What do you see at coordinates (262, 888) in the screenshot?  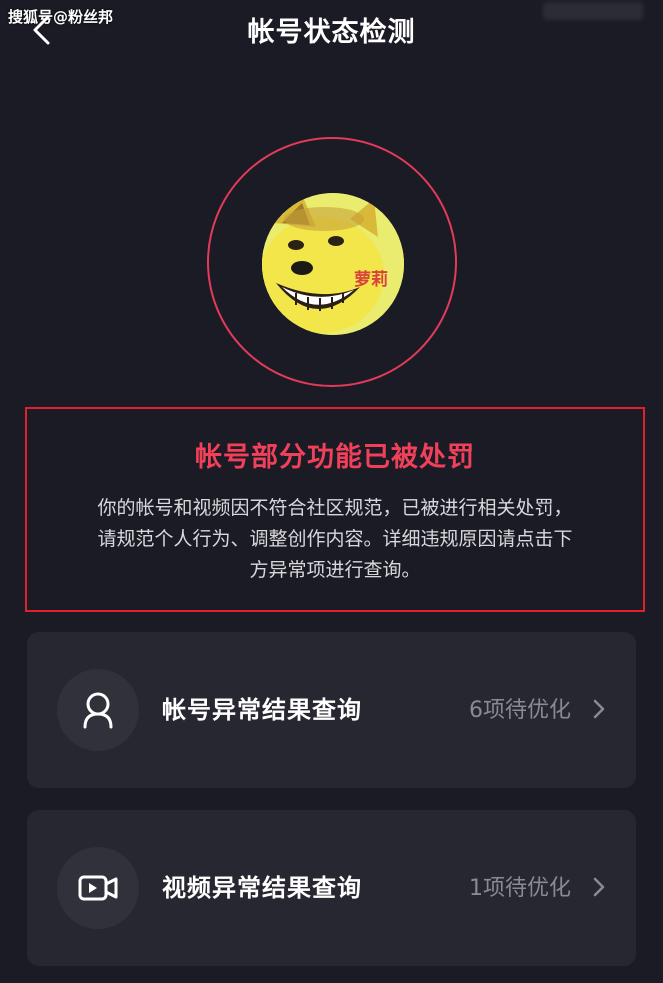 I see `row-label: 视频异常结果查询` at bounding box center [262, 888].